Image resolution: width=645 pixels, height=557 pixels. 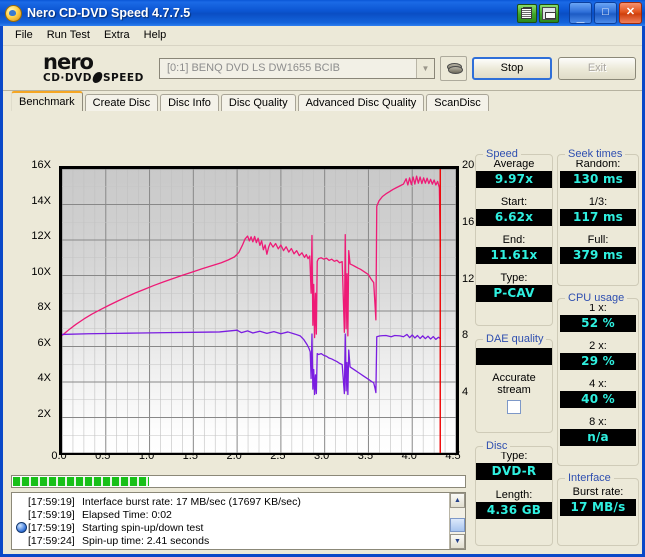 I want to click on progress-bar, so click(x=238, y=481).